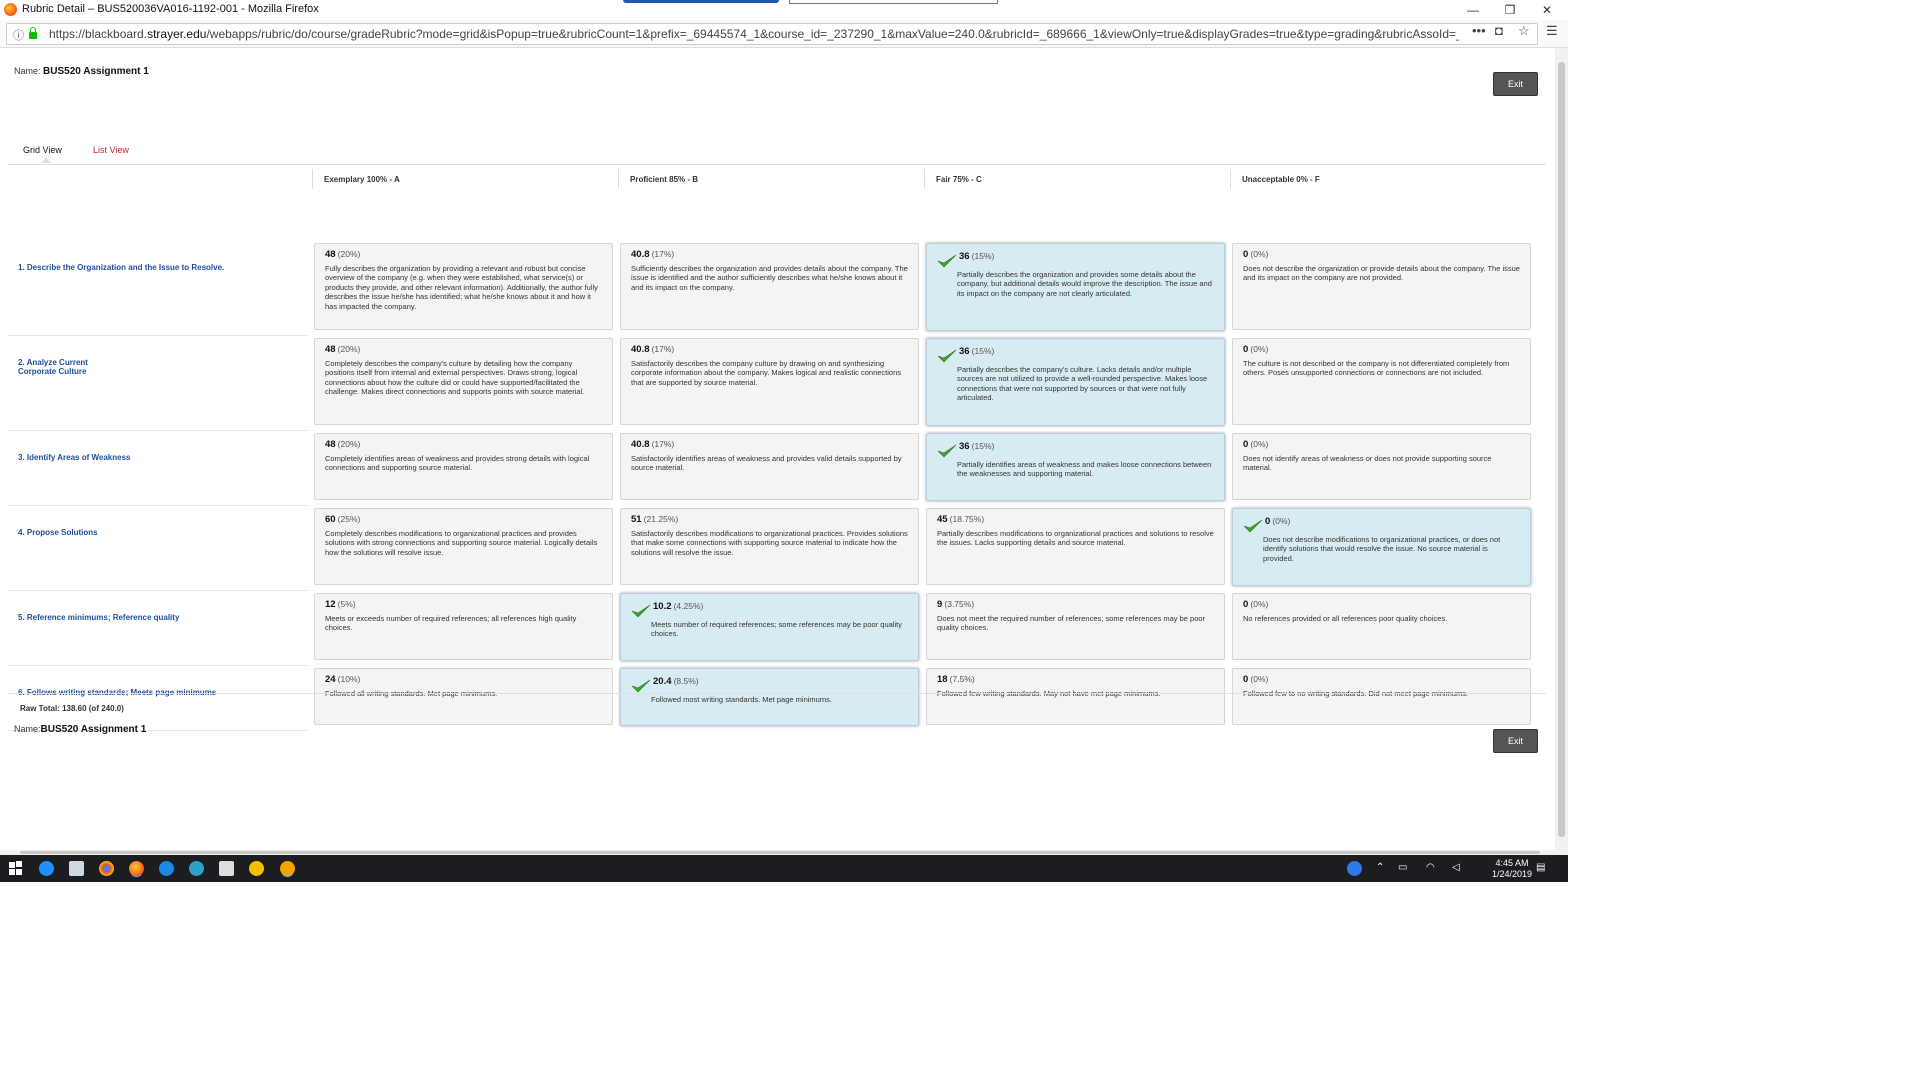 This screenshot has height=1080, width=1920. What do you see at coordinates (1540, 867) in the screenshot?
I see `notification-icon: ▤` at bounding box center [1540, 867].